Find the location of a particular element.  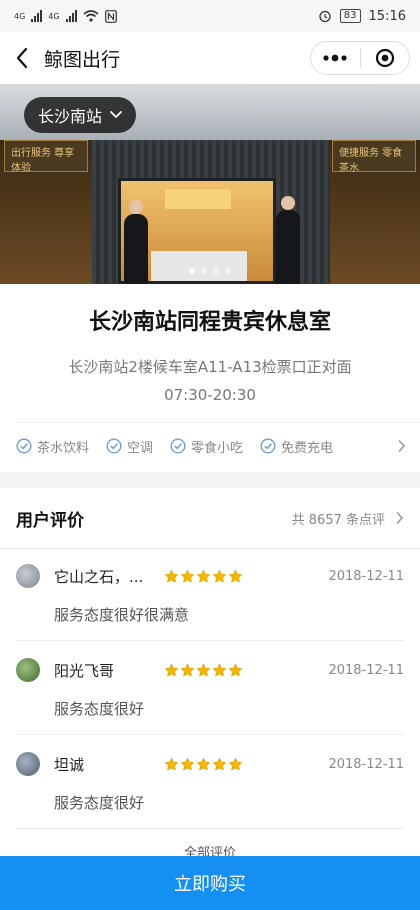

carousel-dots is located at coordinates (210, 271).